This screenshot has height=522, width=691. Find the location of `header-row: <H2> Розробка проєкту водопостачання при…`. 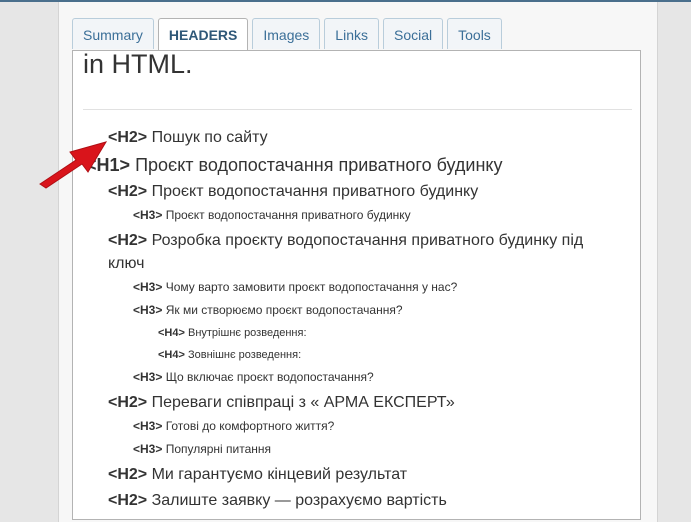

header-row: <H2> Розробка проєкту водопостачання при… is located at coordinates (353, 252).